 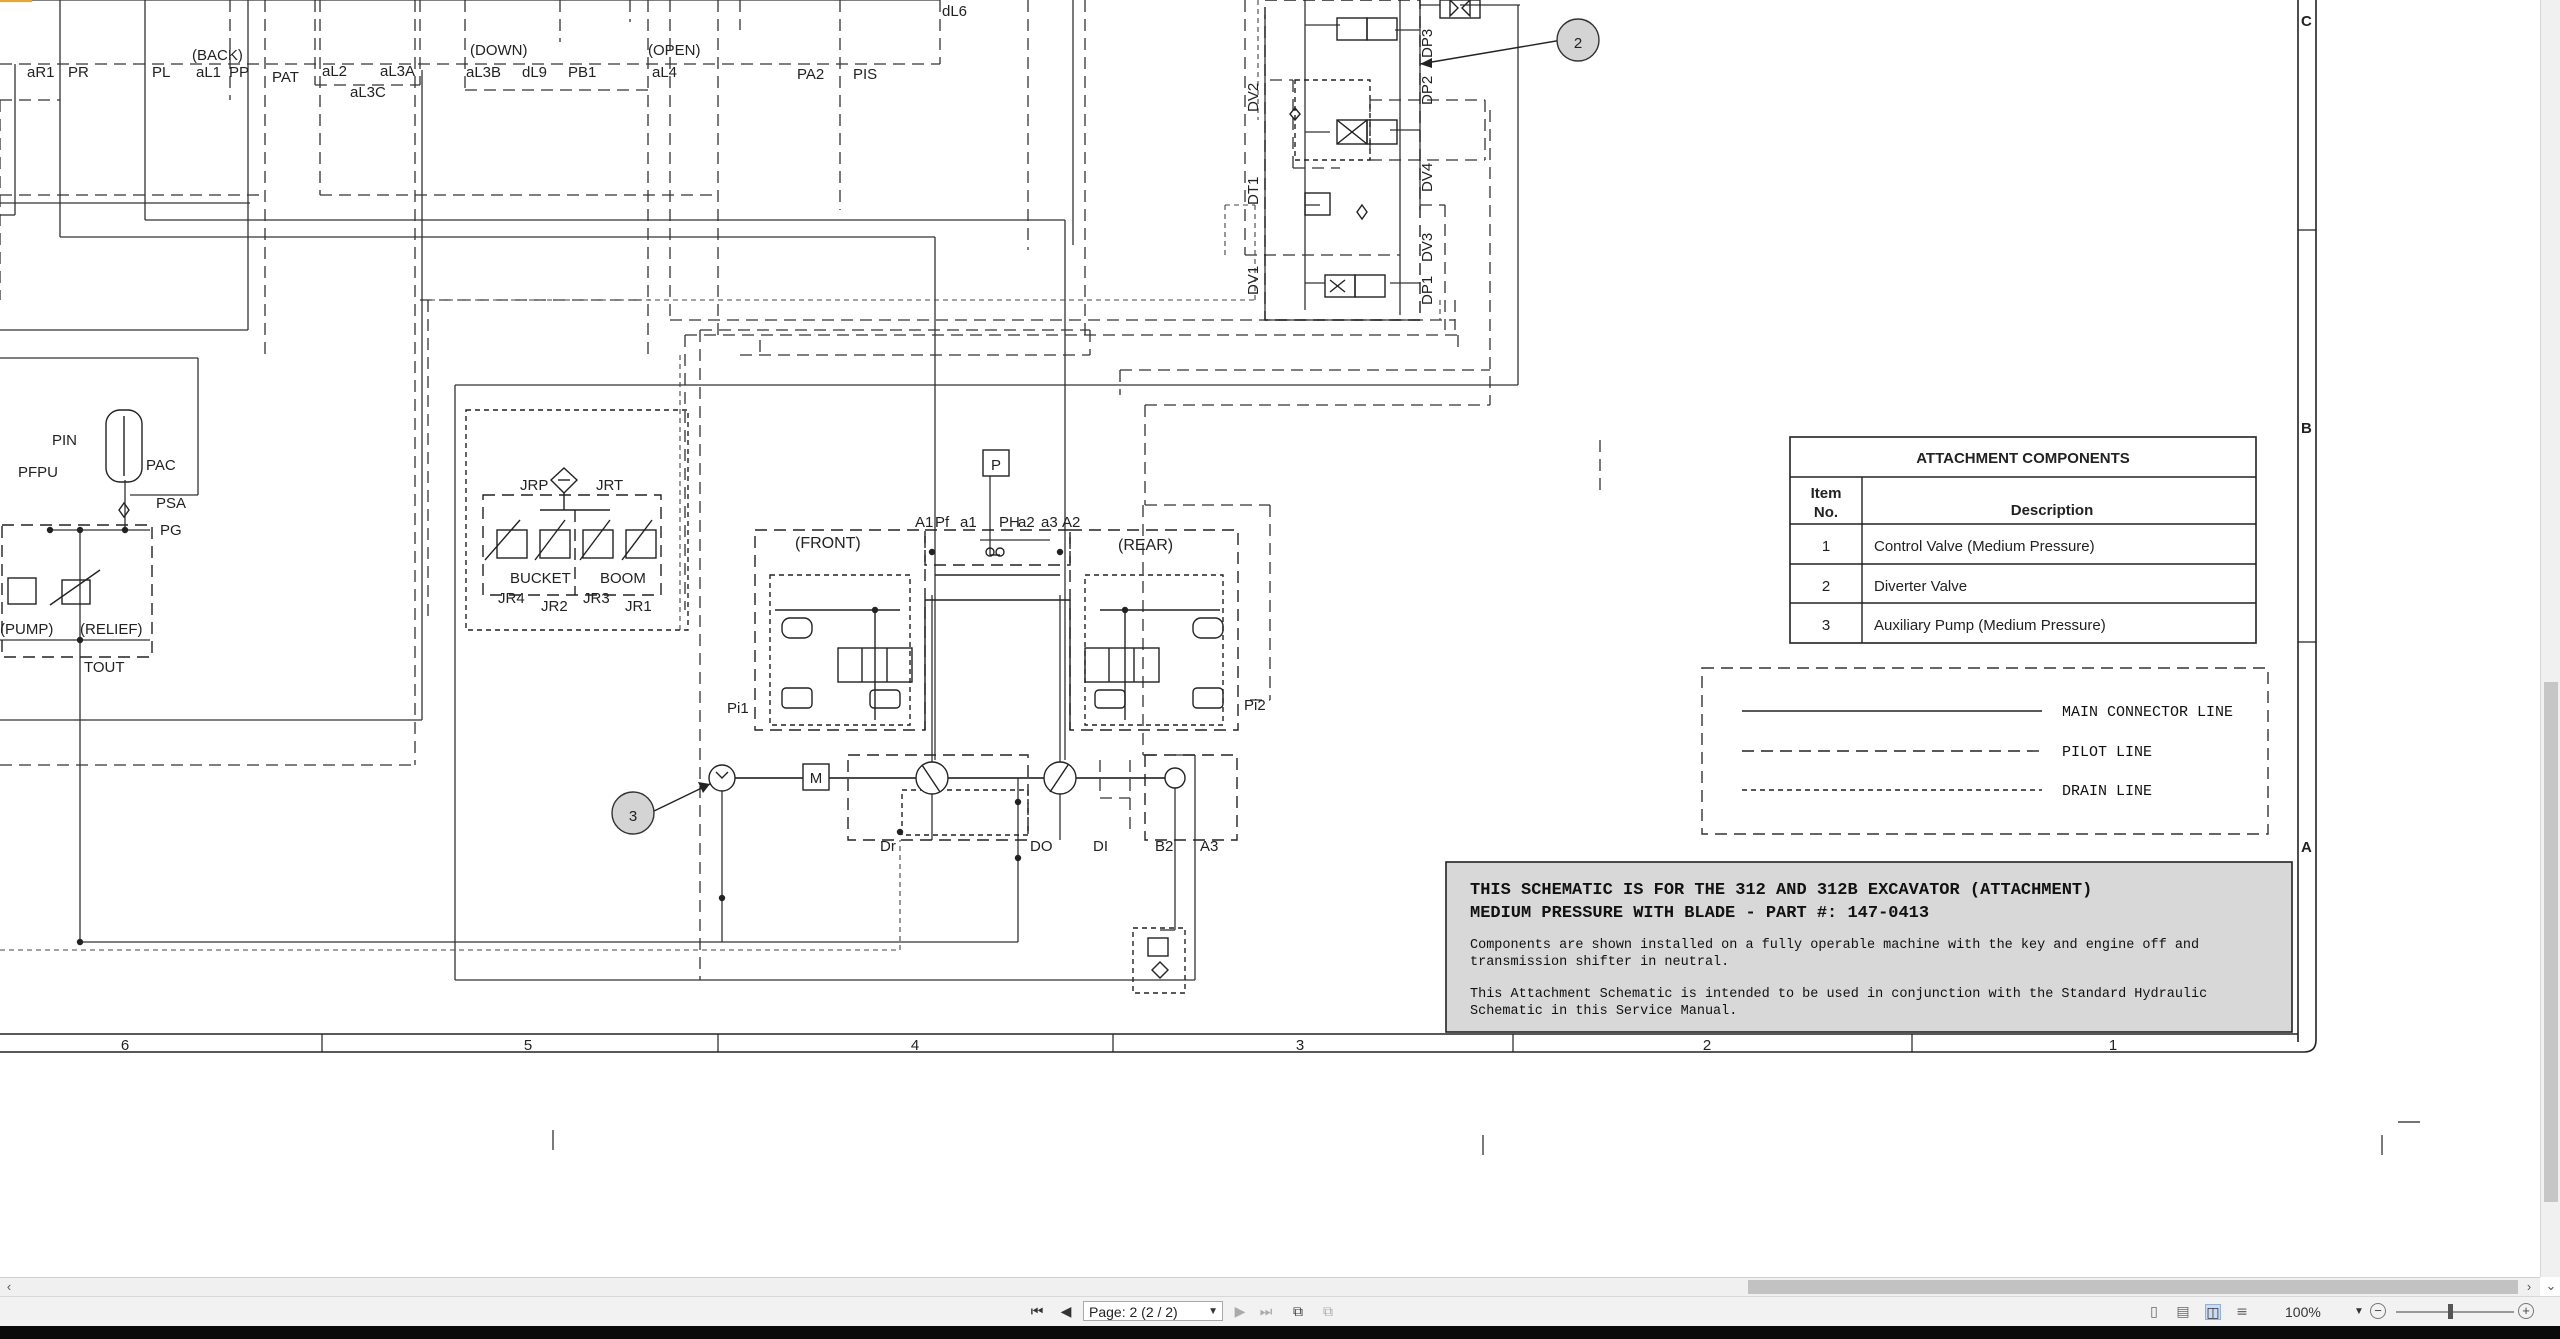 What do you see at coordinates (973, 874) in the screenshot?
I see `pump-assembly: M` at bounding box center [973, 874].